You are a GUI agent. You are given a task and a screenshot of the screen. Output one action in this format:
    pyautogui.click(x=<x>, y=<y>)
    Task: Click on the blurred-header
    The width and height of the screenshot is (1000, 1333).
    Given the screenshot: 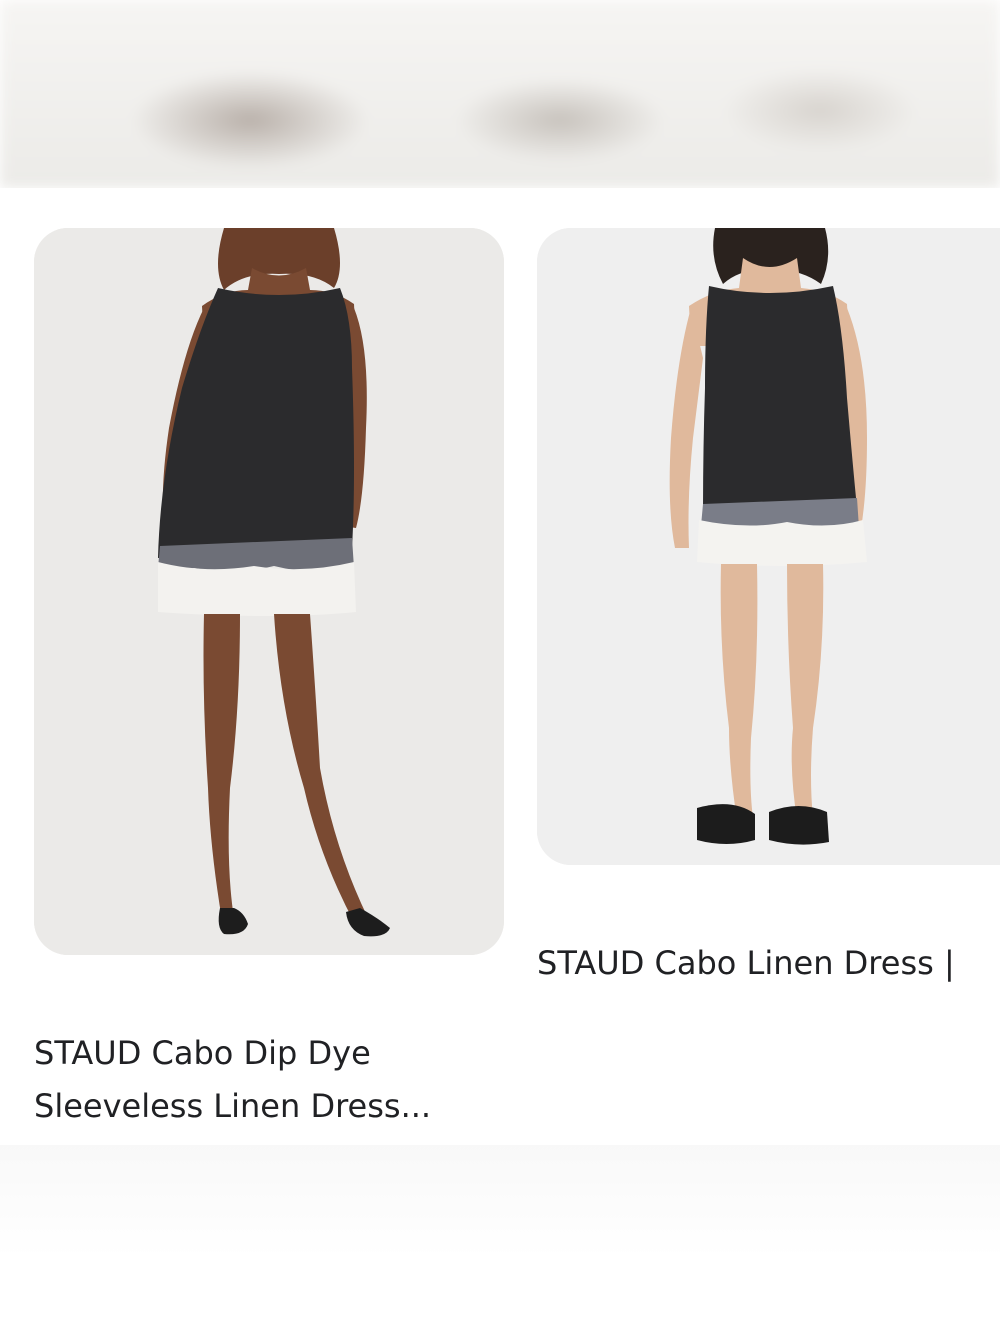 What is the action you would take?
    pyautogui.click(x=500, y=94)
    